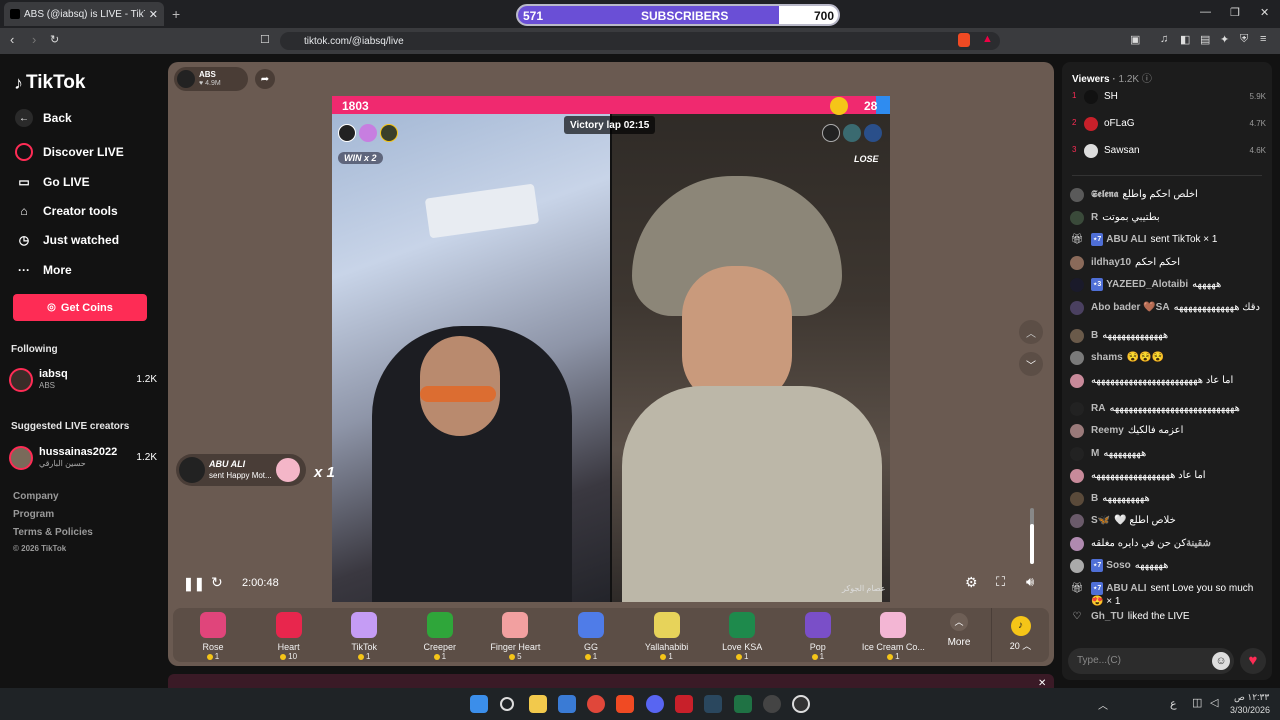 This screenshot has height=720, width=1280. I want to click on url-field: tiktok.com/@iabsq/live, so click(640, 41).